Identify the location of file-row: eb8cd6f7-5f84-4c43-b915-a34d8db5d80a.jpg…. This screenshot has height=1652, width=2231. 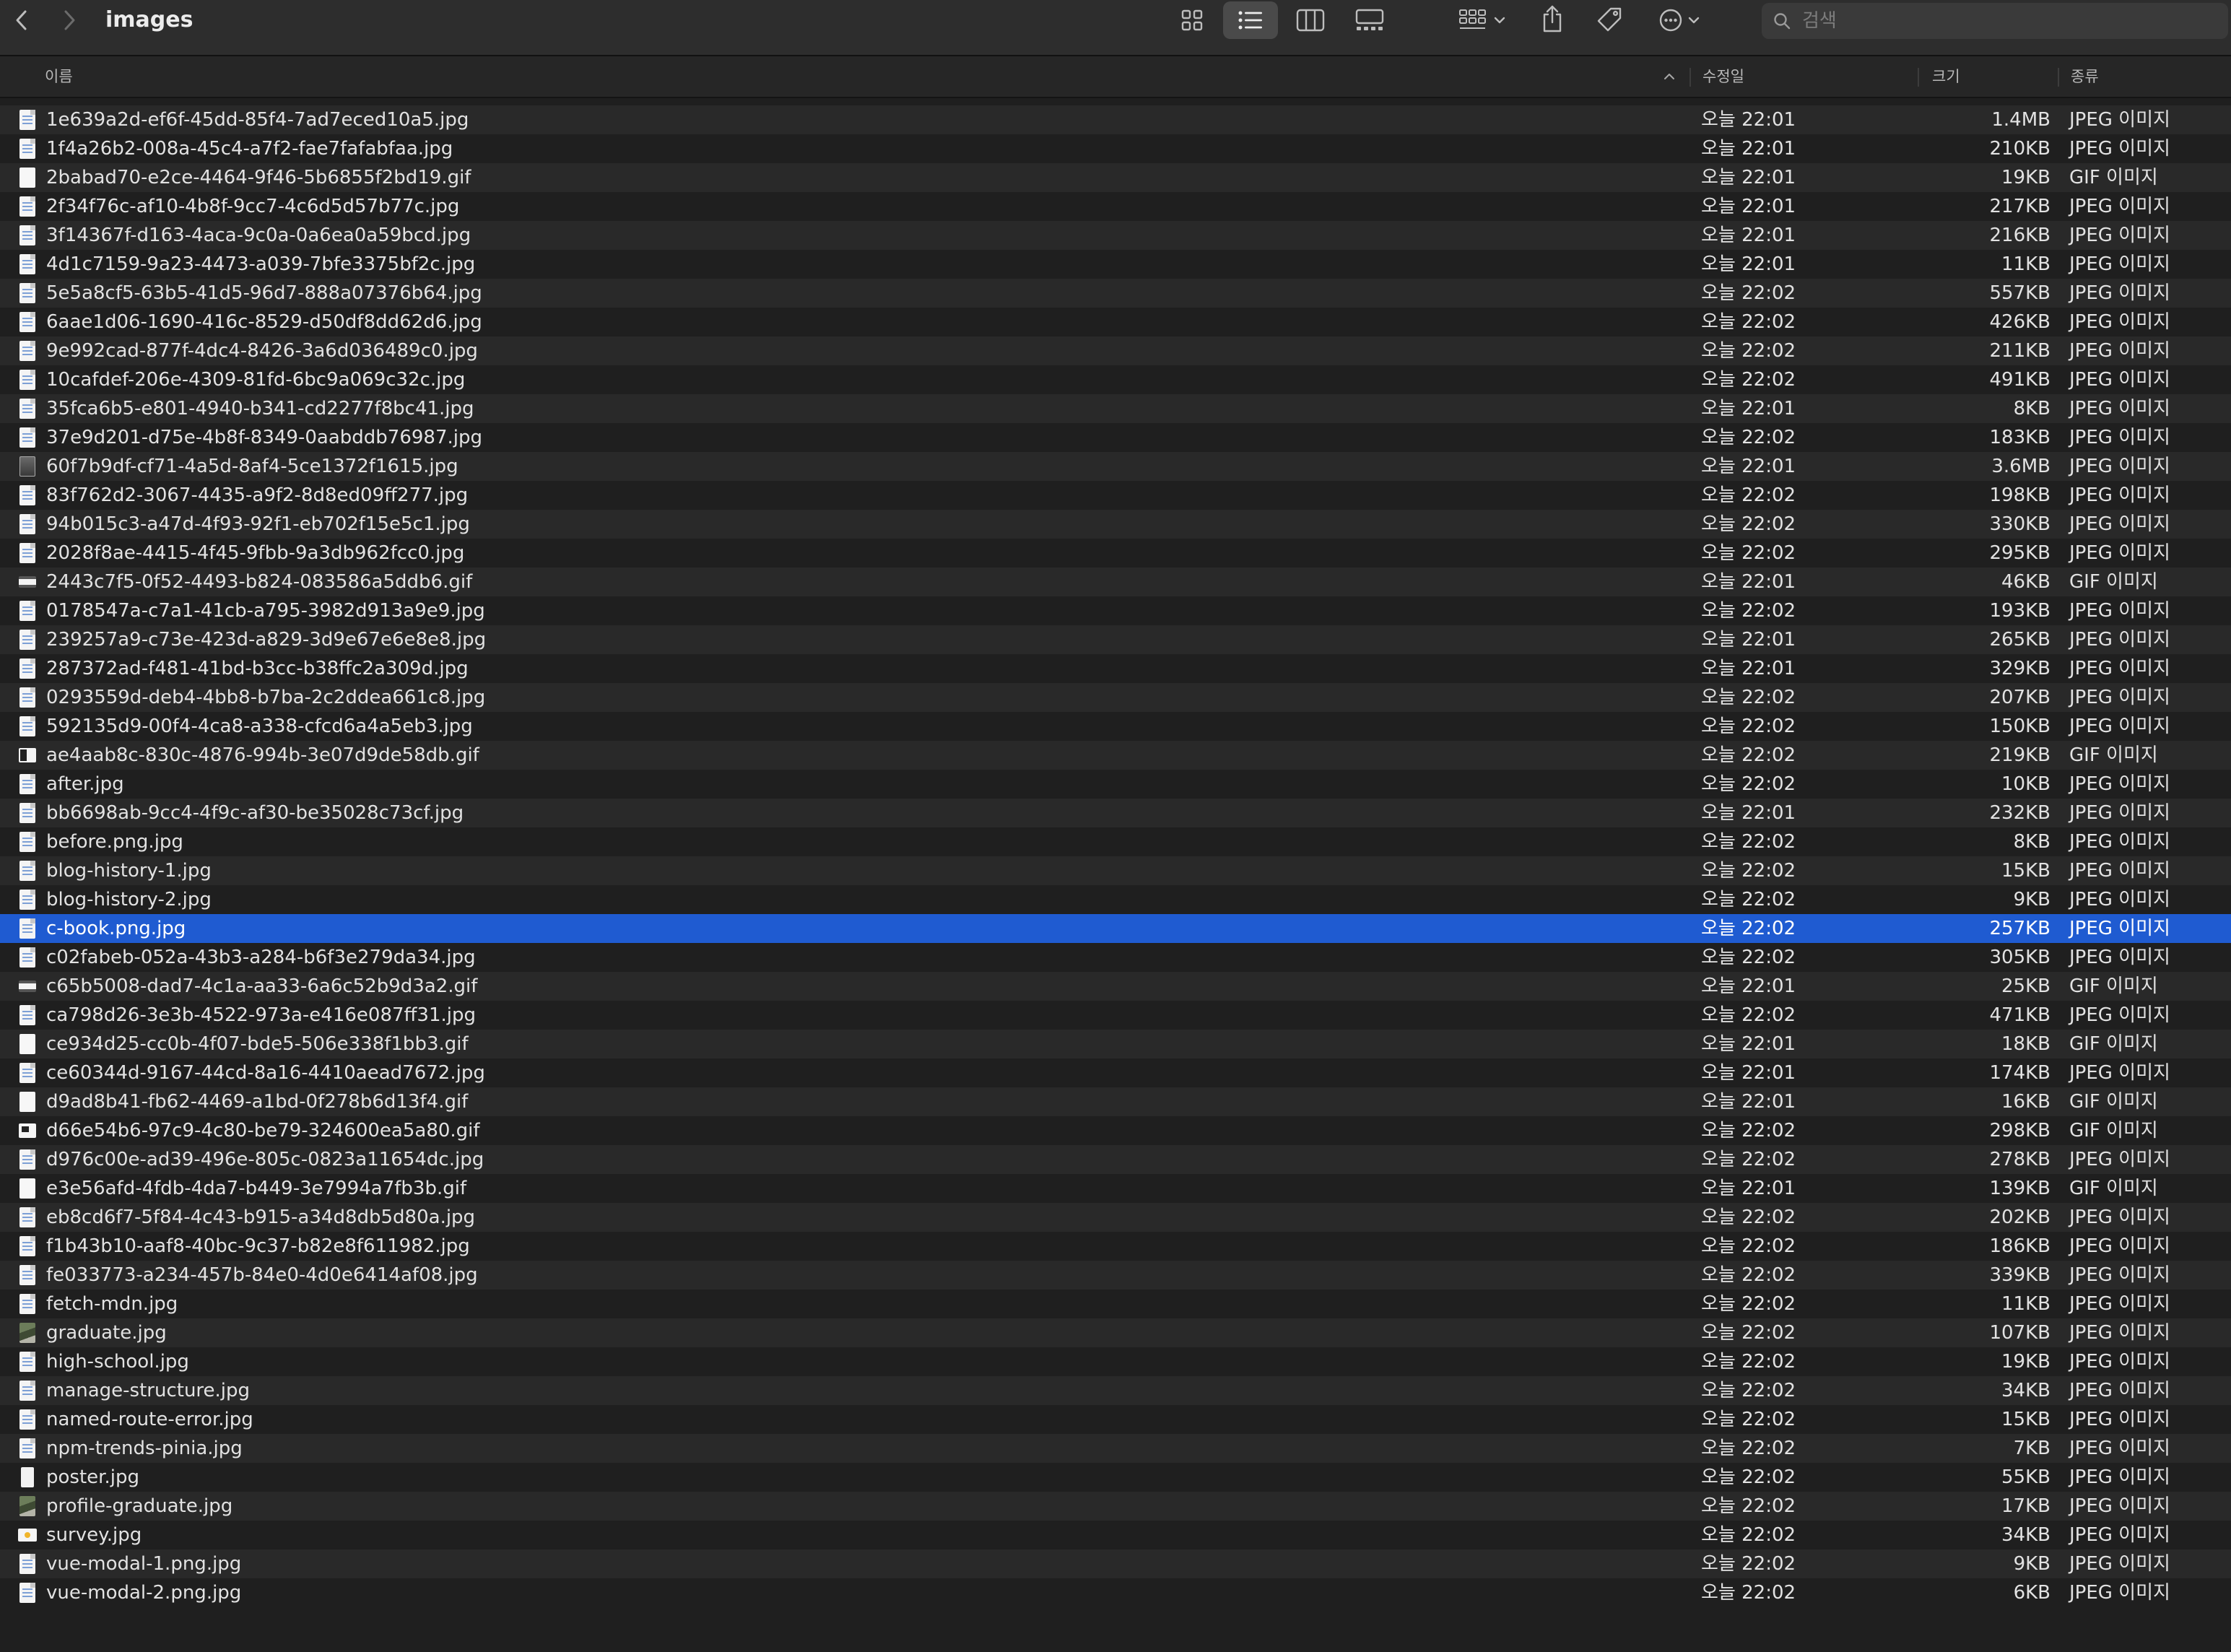
(1115, 1217).